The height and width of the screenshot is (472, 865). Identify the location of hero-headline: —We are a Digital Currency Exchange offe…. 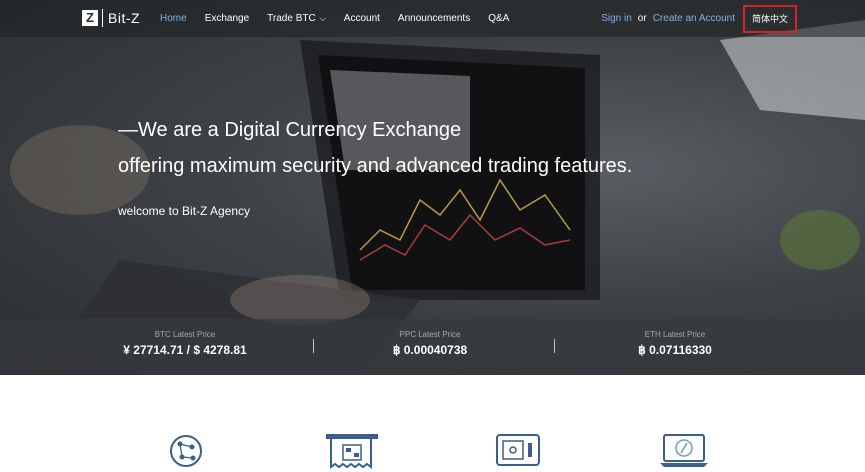
(375, 148).